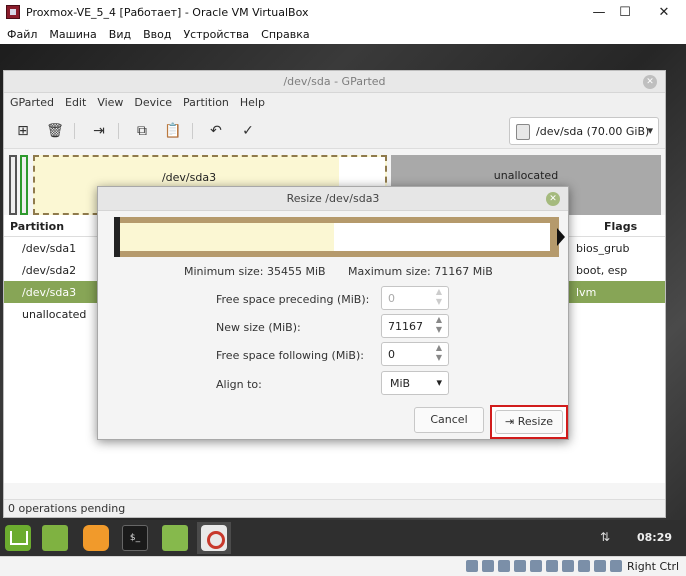  I want to click on row-partition-name: /dev/sda1, so click(49, 248).